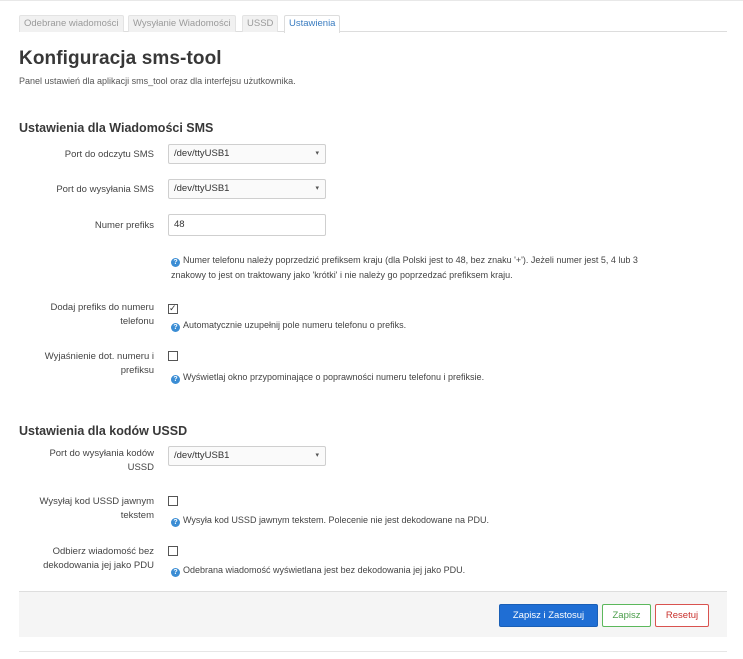 This screenshot has height=659, width=743. What do you see at coordinates (247, 225) in the screenshot?
I see `prefix-input: 48` at bounding box center [247, 225].